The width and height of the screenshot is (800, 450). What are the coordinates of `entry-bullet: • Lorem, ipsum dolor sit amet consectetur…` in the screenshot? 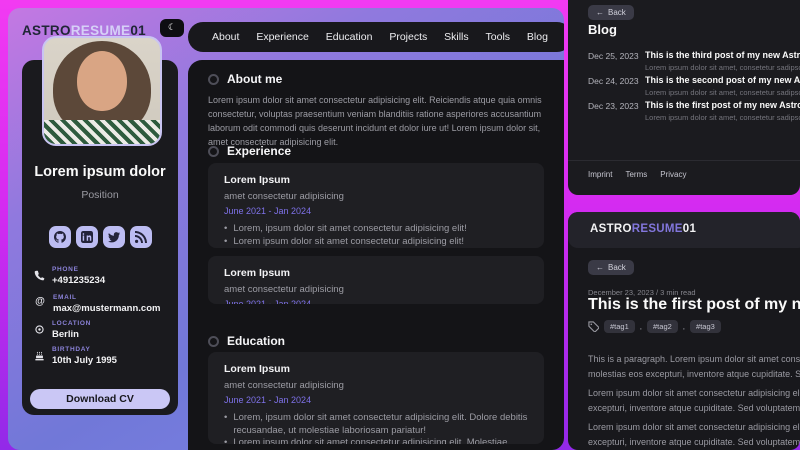 It's located at (376, 229).